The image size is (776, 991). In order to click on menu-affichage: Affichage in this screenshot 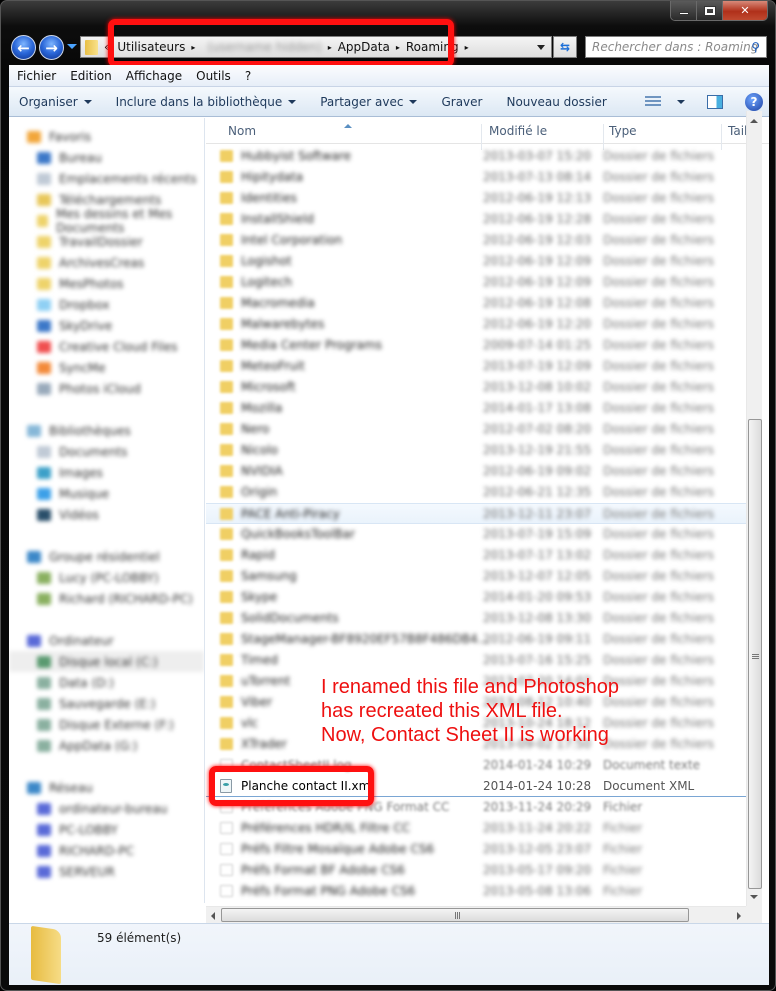, I will do `click(154, 76)`.